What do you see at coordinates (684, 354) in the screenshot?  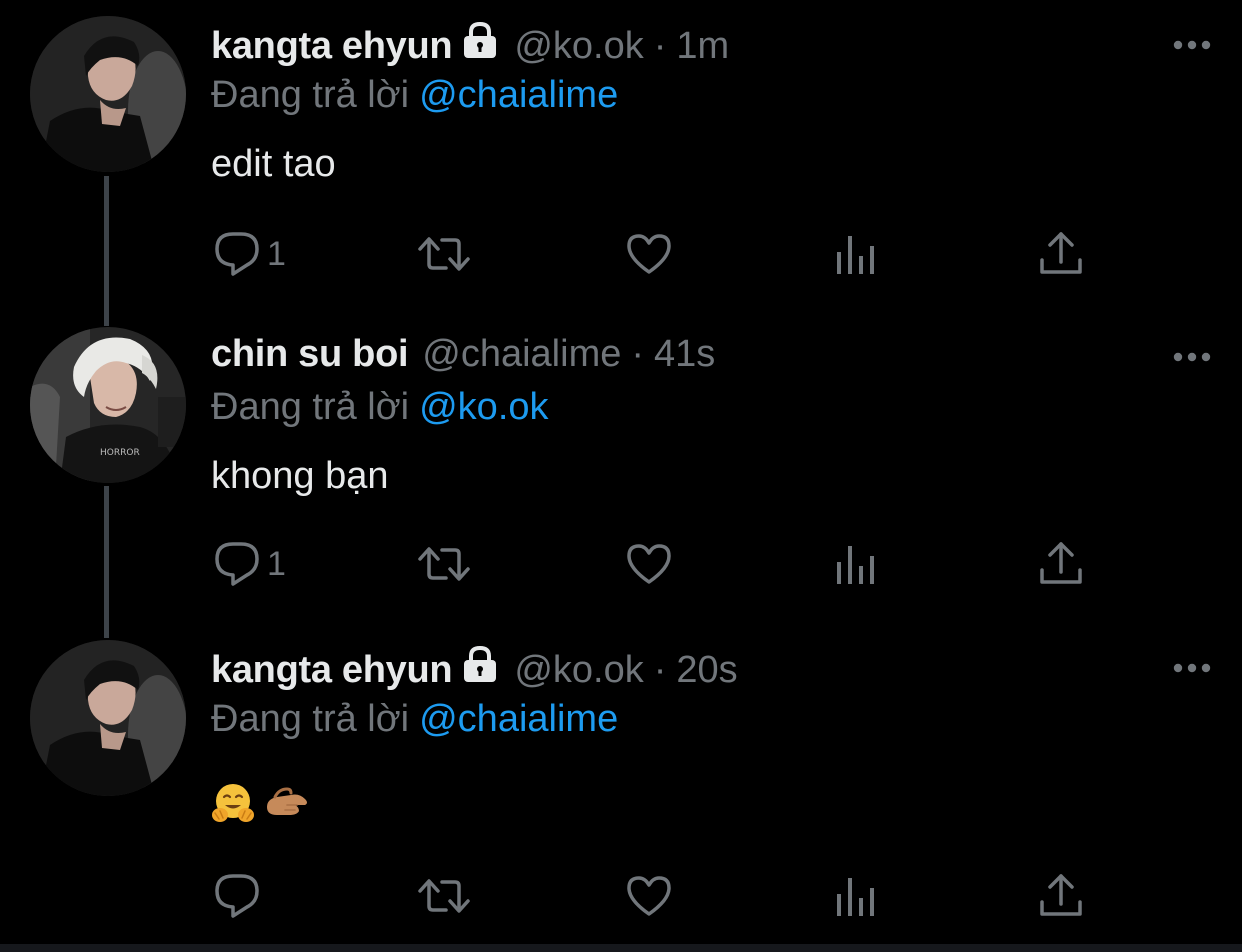 I see `timestamp: 41s` at bounding box center [684, 354].